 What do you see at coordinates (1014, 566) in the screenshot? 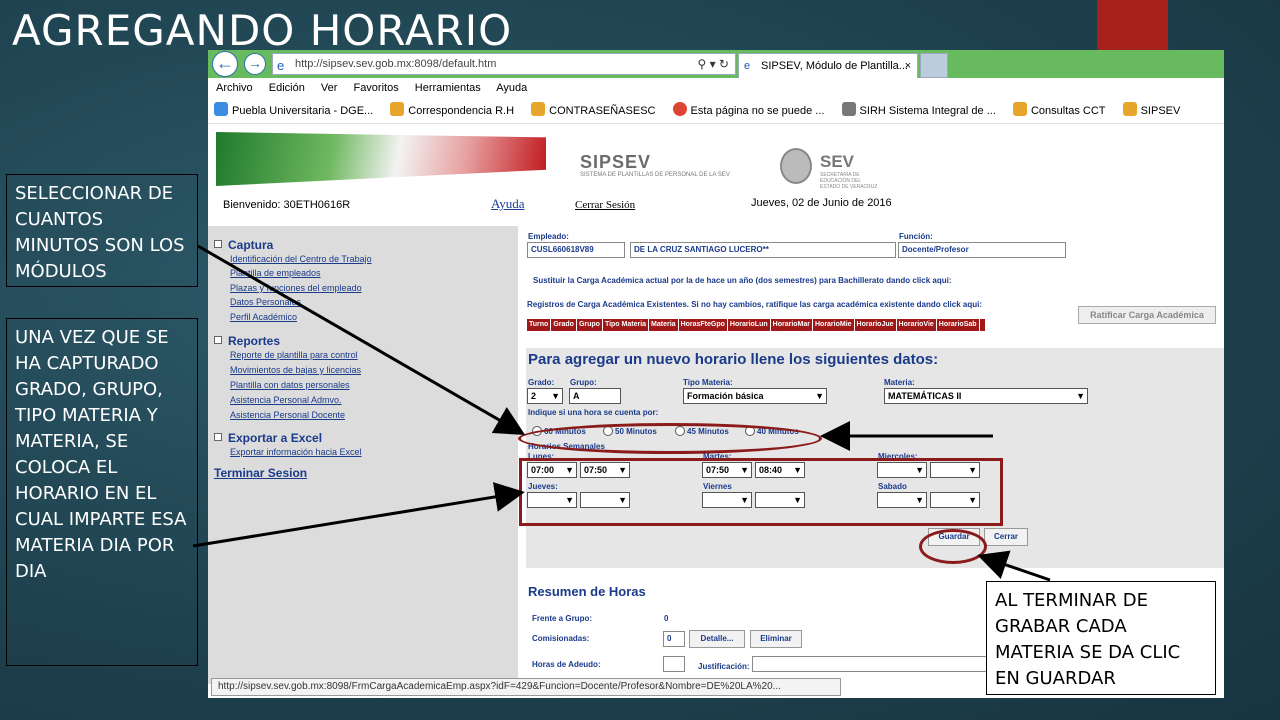
I see `arrow-to-guardar` at bounding box center [1014, 566].